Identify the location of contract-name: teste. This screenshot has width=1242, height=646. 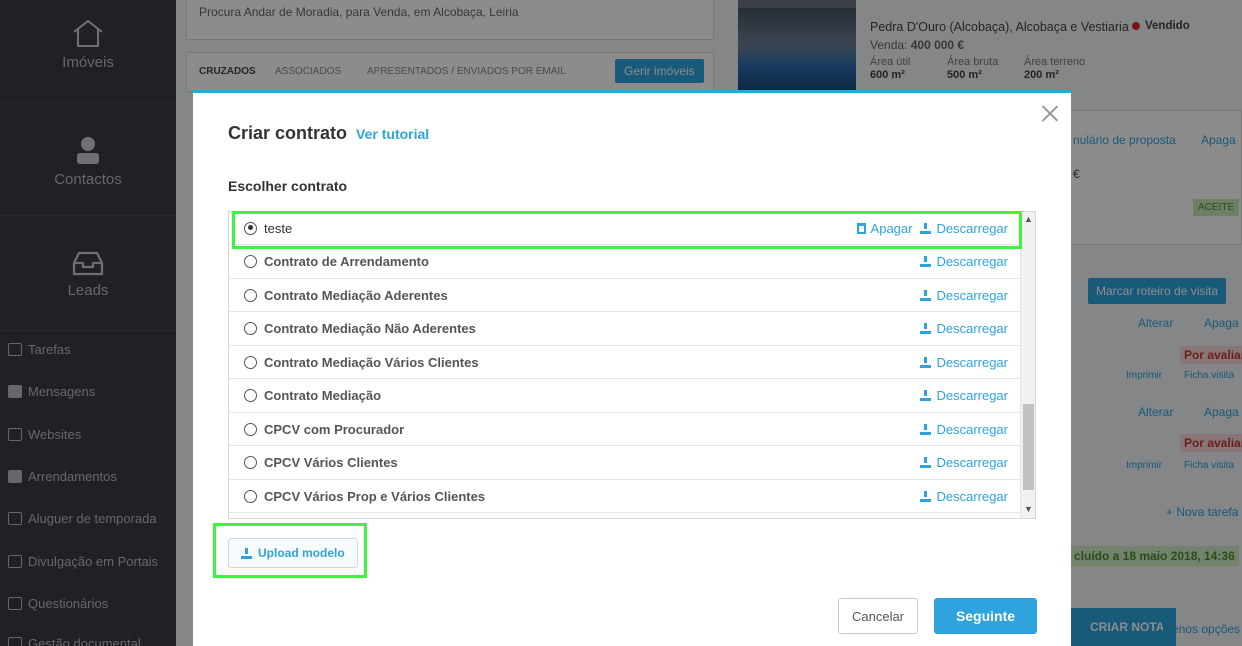
(278, 228).